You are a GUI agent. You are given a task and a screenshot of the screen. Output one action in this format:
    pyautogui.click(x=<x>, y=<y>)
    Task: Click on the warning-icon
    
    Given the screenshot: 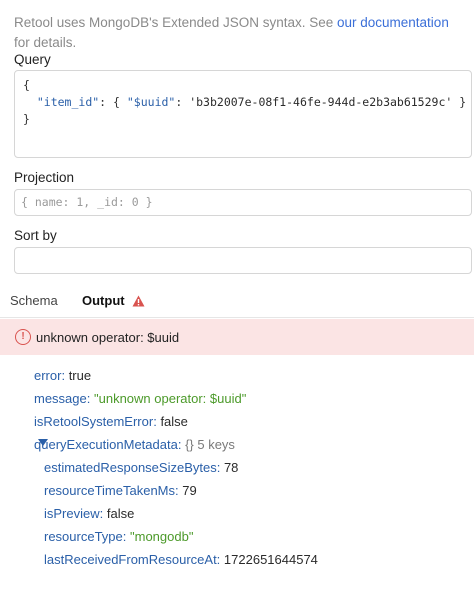 What is the action you would take?
    pyautogui.click(x=138, y=301)
    